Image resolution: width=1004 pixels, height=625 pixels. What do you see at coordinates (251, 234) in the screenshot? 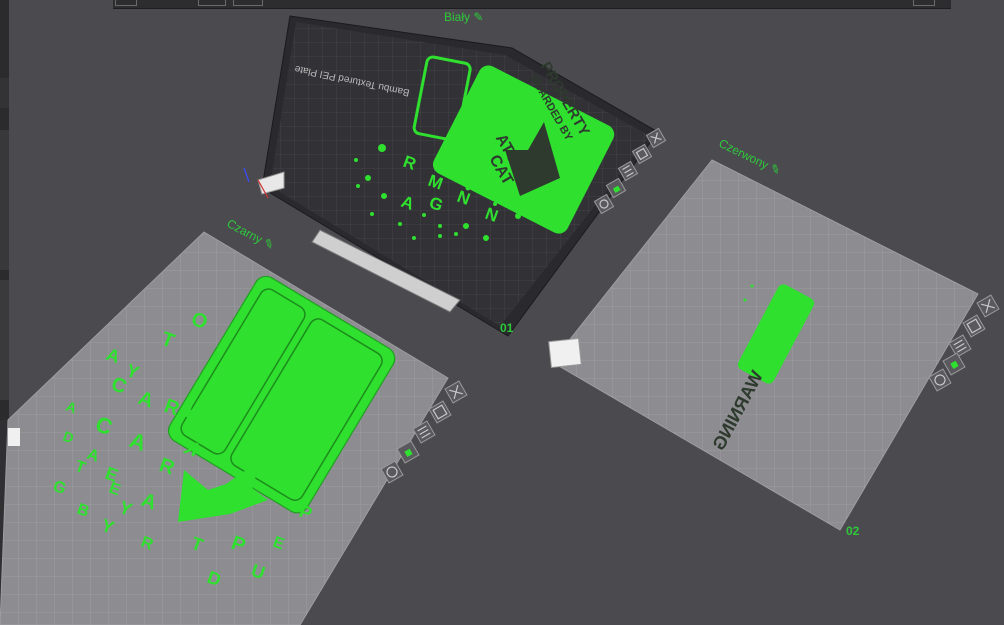
I see `filament-label-left: Czarny ✎` at bounding box center [251, 234].